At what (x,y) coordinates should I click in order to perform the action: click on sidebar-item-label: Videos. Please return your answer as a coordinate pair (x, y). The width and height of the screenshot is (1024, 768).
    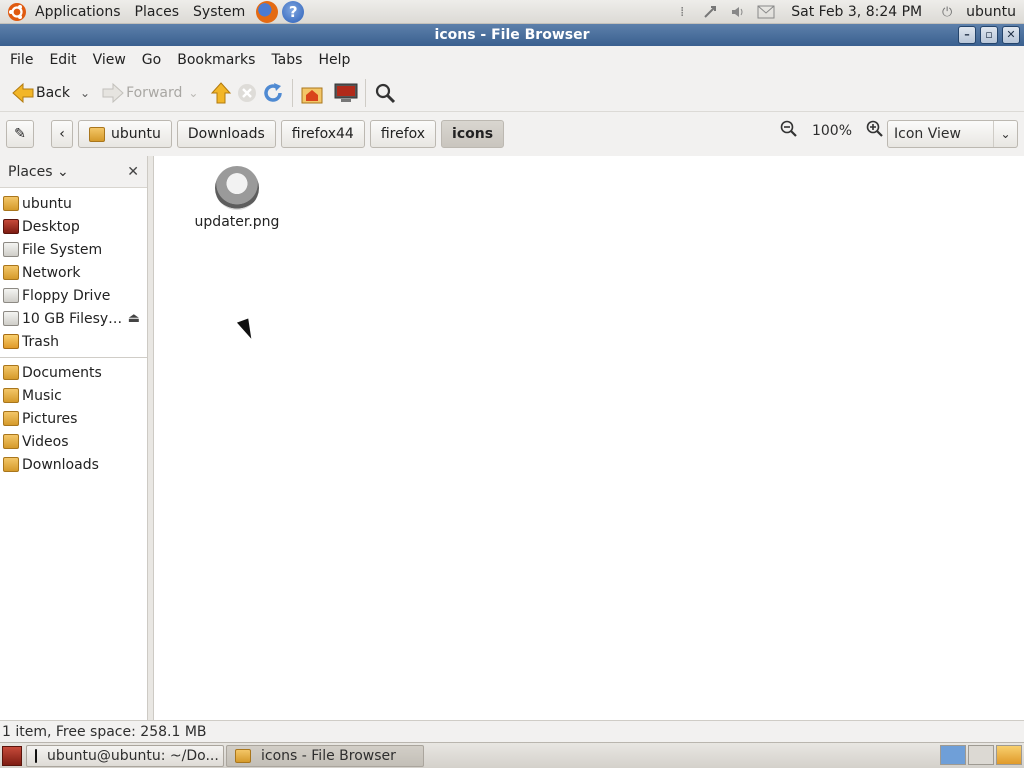
    Looking at the image, I should click on (45, 441).